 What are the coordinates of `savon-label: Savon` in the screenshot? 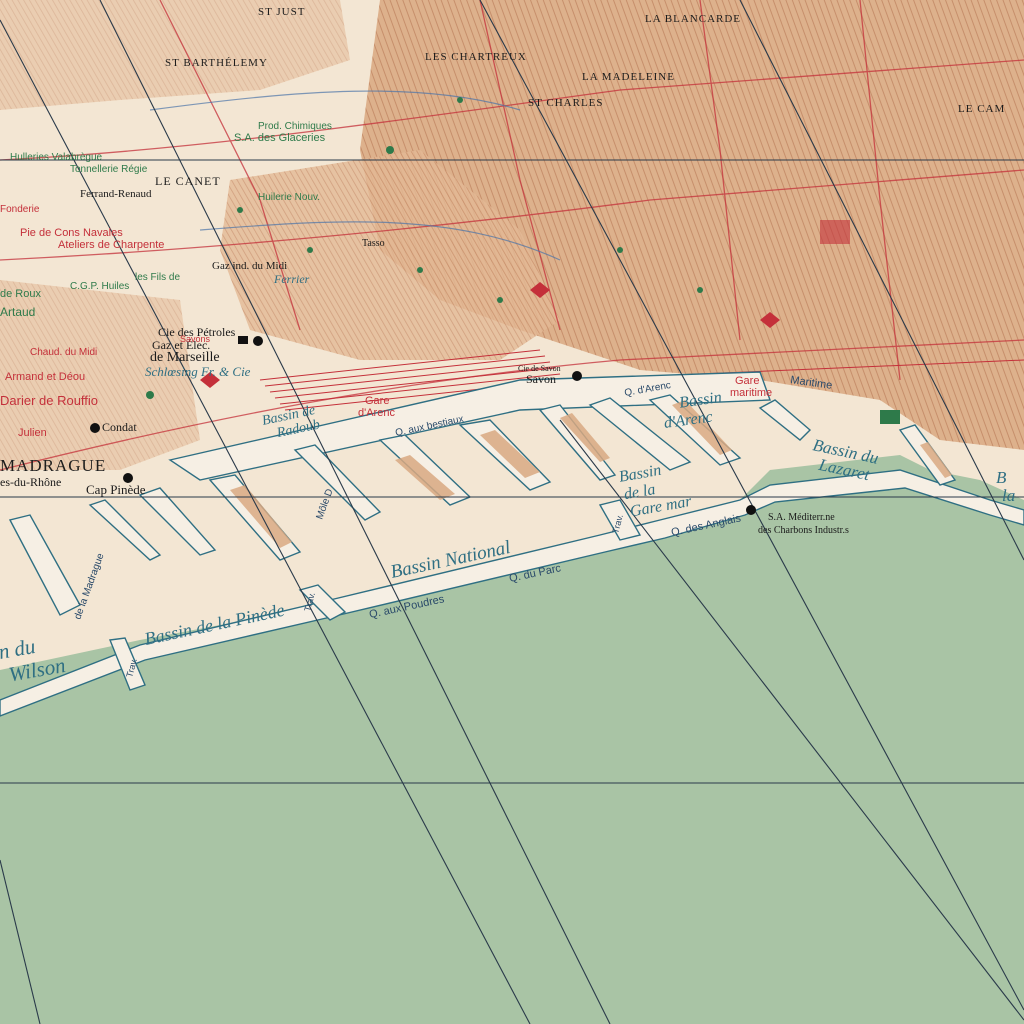 It's located at (541, 379).